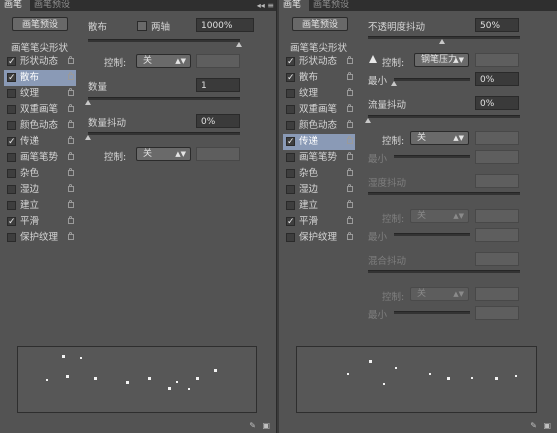 This screenshot has width=557, height=433. I want to click on min-value-field: 0%, so click(497, 79).